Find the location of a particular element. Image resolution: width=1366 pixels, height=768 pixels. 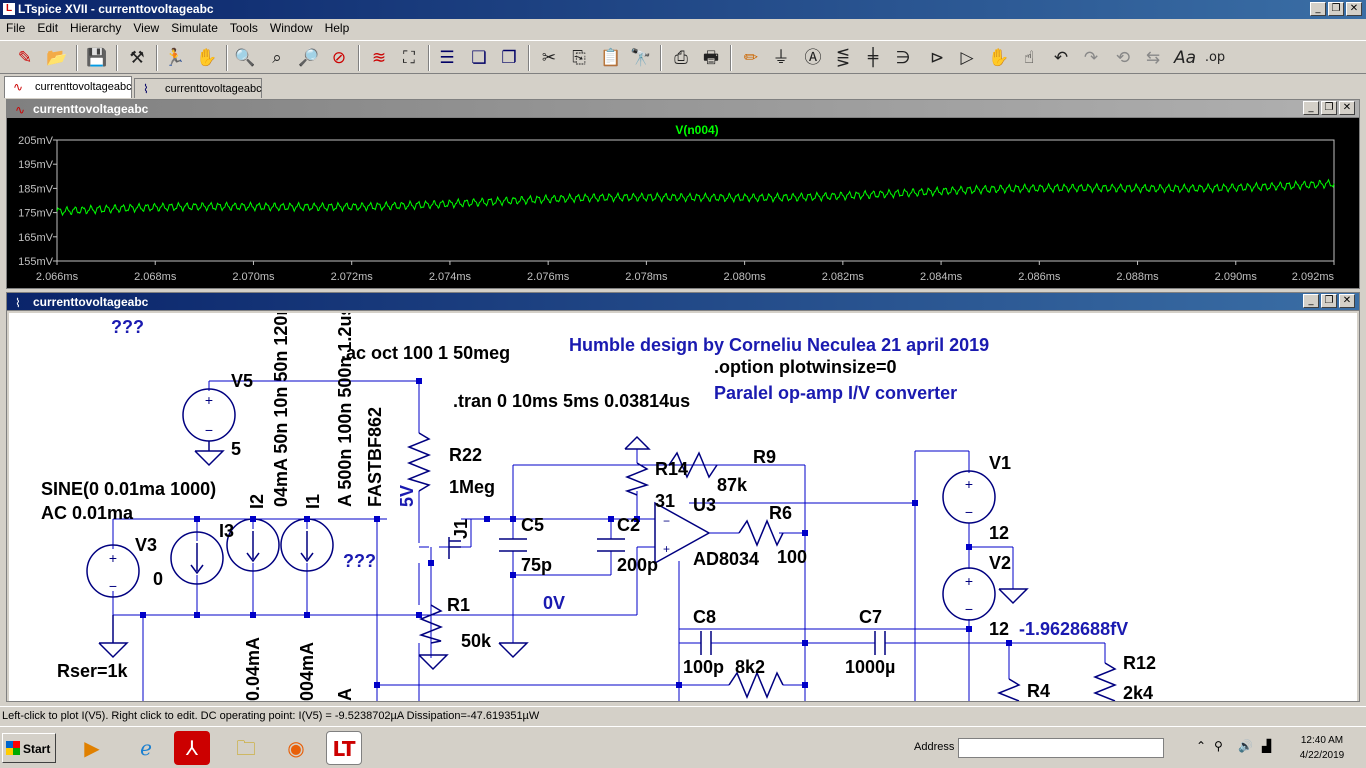

diode-icon: ⊳ is located at coordinates (937, 58).